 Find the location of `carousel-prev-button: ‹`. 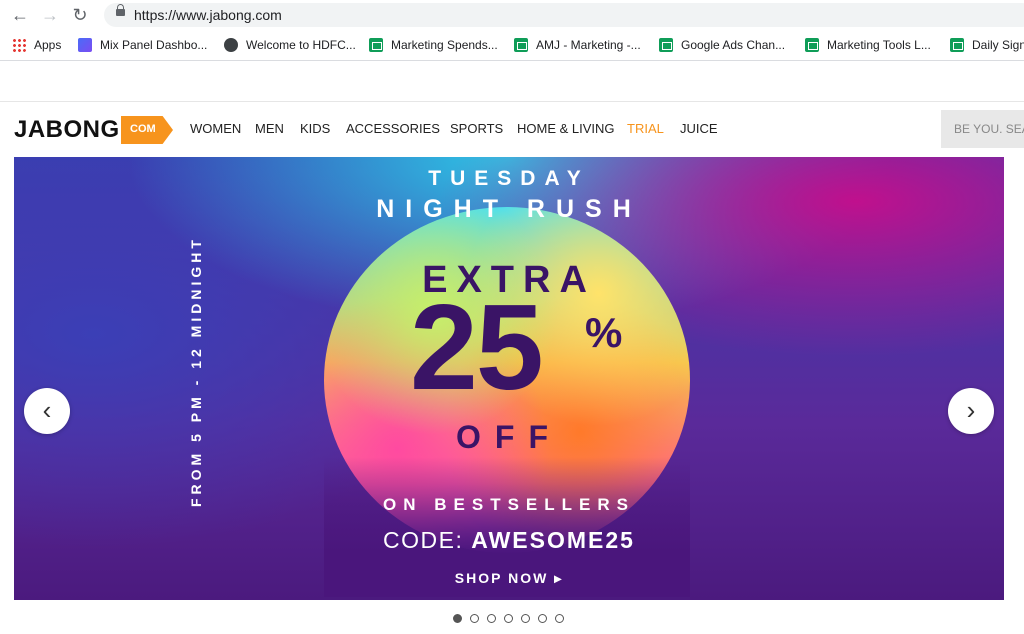

carousel-prev-button: ‹ is located at coordinates (47, 411).